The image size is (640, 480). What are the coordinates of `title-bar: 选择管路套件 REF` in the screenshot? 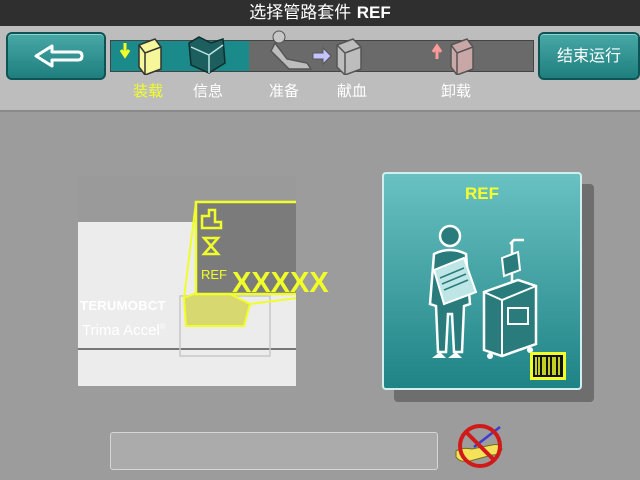 It's located at (320, 13).